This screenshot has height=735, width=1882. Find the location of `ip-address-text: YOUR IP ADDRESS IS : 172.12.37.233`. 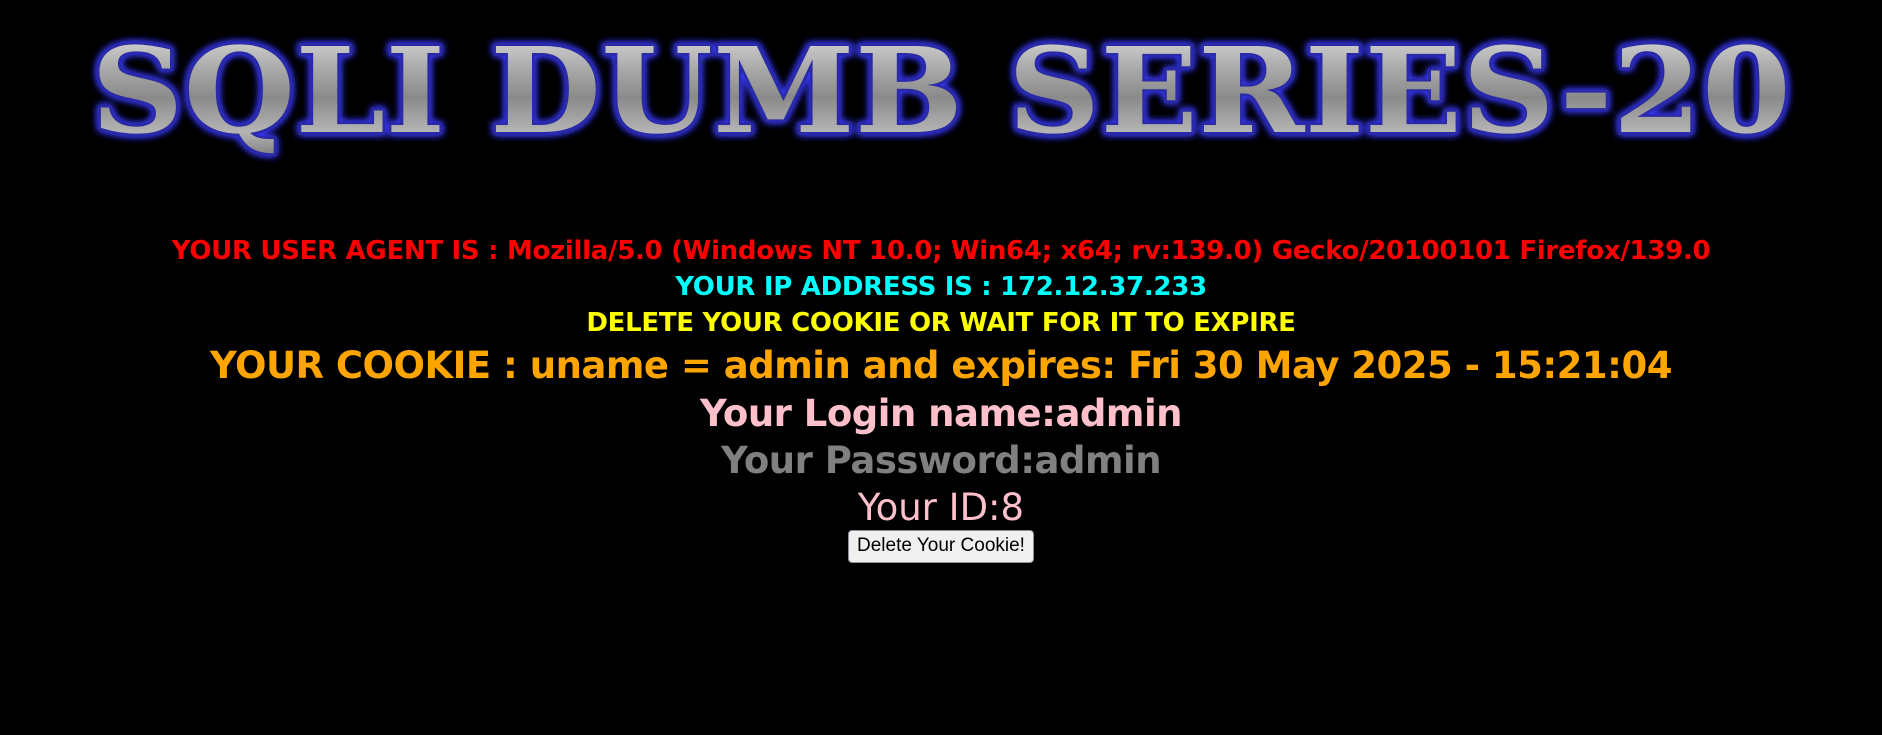

ip-address-text: YOUR IP ADDRESS IS : 172.12.37.233 is located at coordinates (941, 287).